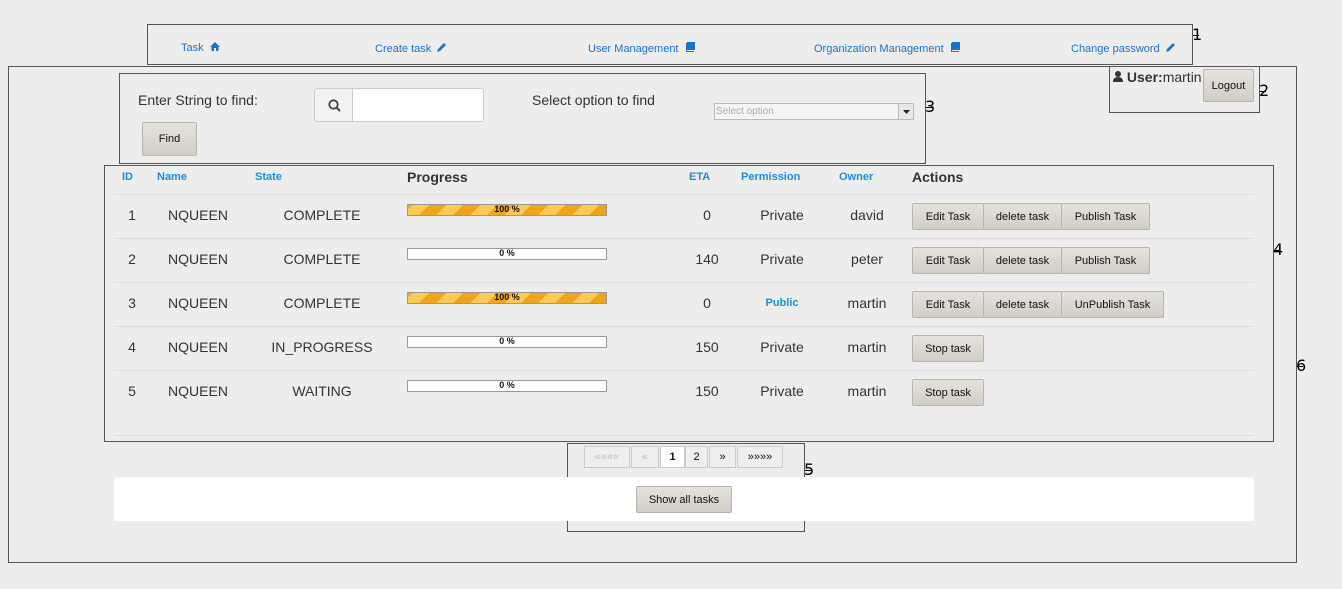 The height and width of the screenshot is (589, 1342). What do you see at coordinates (1182, 77) in the screenshot?
I see `user-name: martin` at bounding box center [1182, 77].